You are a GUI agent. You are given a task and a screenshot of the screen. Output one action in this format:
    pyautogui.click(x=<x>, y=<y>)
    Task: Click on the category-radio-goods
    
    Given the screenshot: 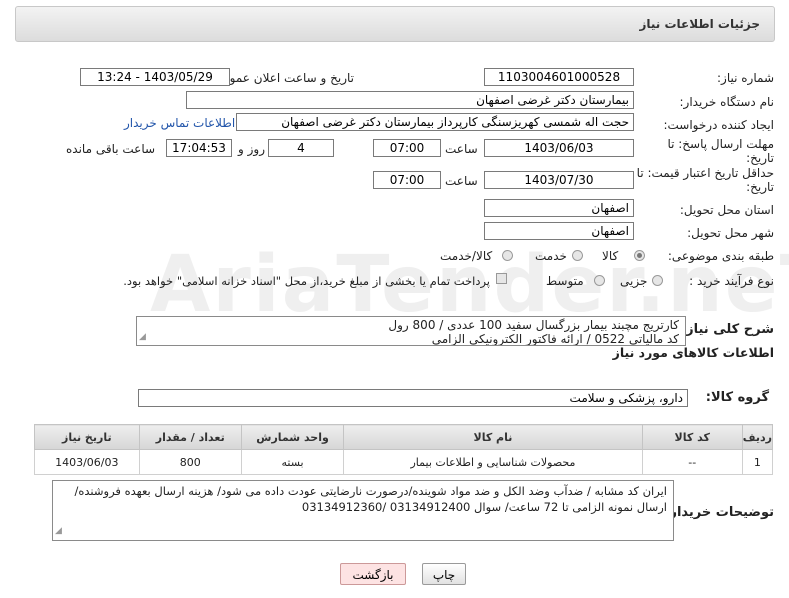 What is the action you would take?
    pyautogui.click(x=639, y=255)
    